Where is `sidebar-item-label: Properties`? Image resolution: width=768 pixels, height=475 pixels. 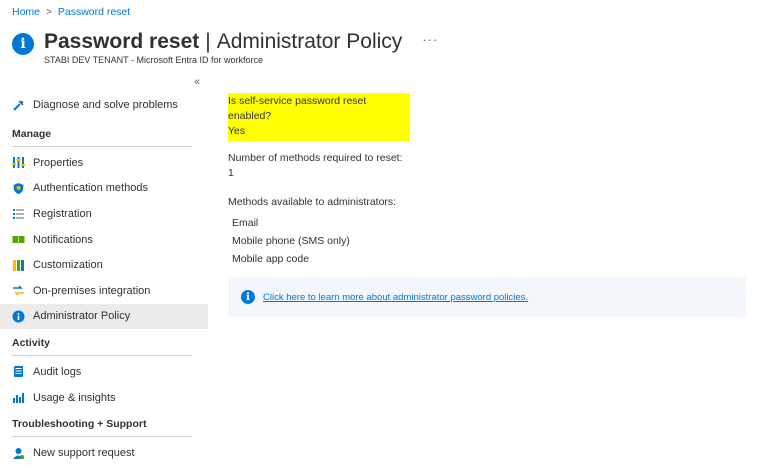
sidebar-item-label: Properties is located at coordinates (58, 162).